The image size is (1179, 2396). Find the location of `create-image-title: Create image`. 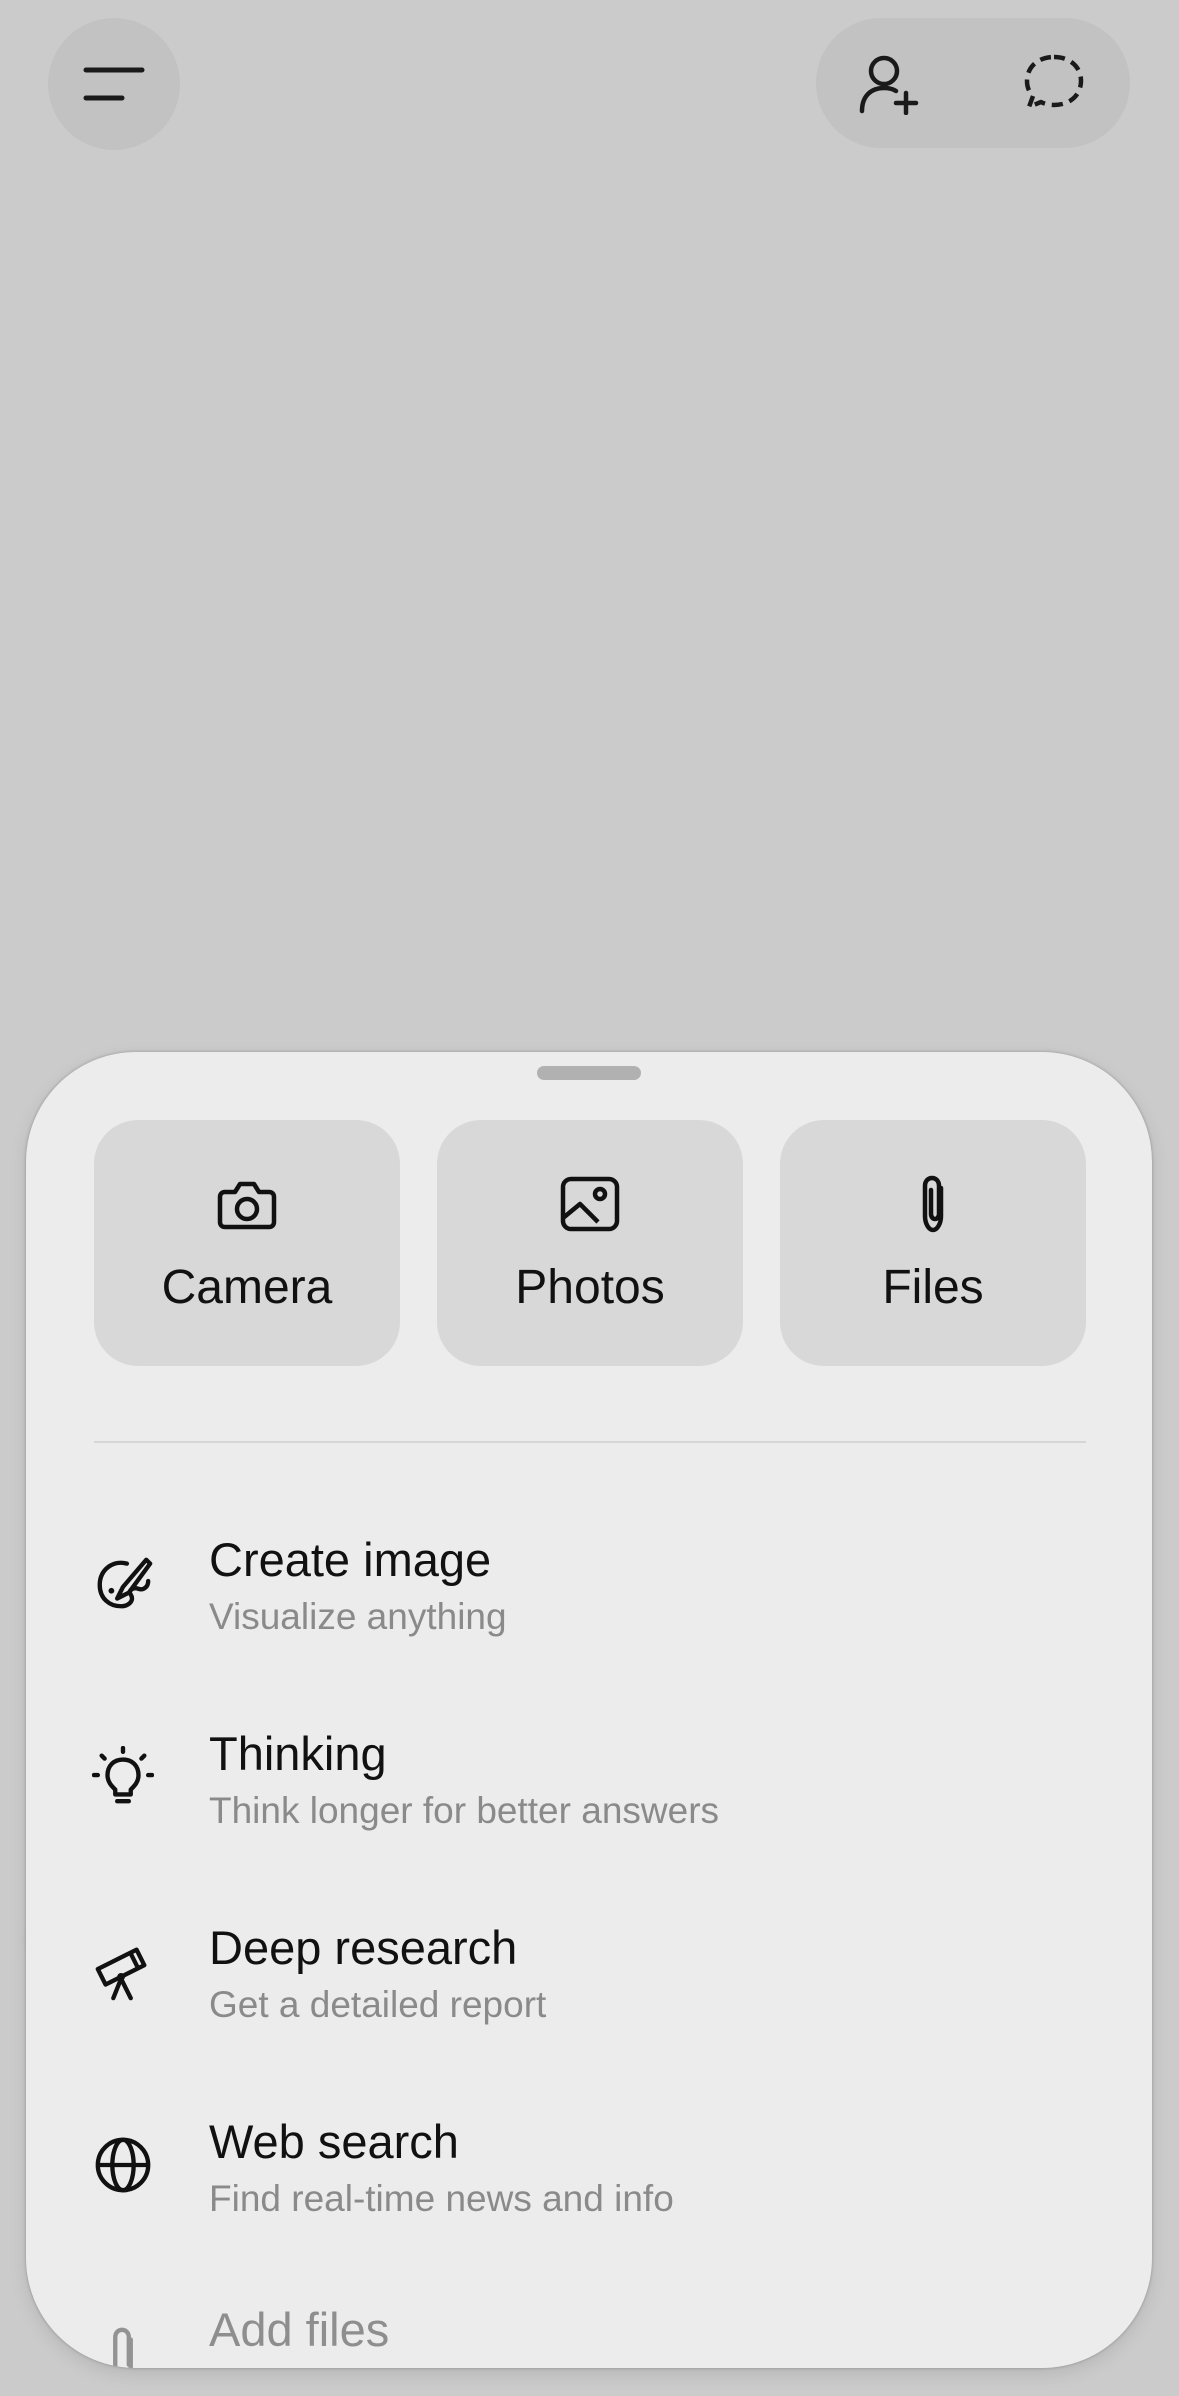

create-image-title: Create image is located at coordinates (350, 1559).